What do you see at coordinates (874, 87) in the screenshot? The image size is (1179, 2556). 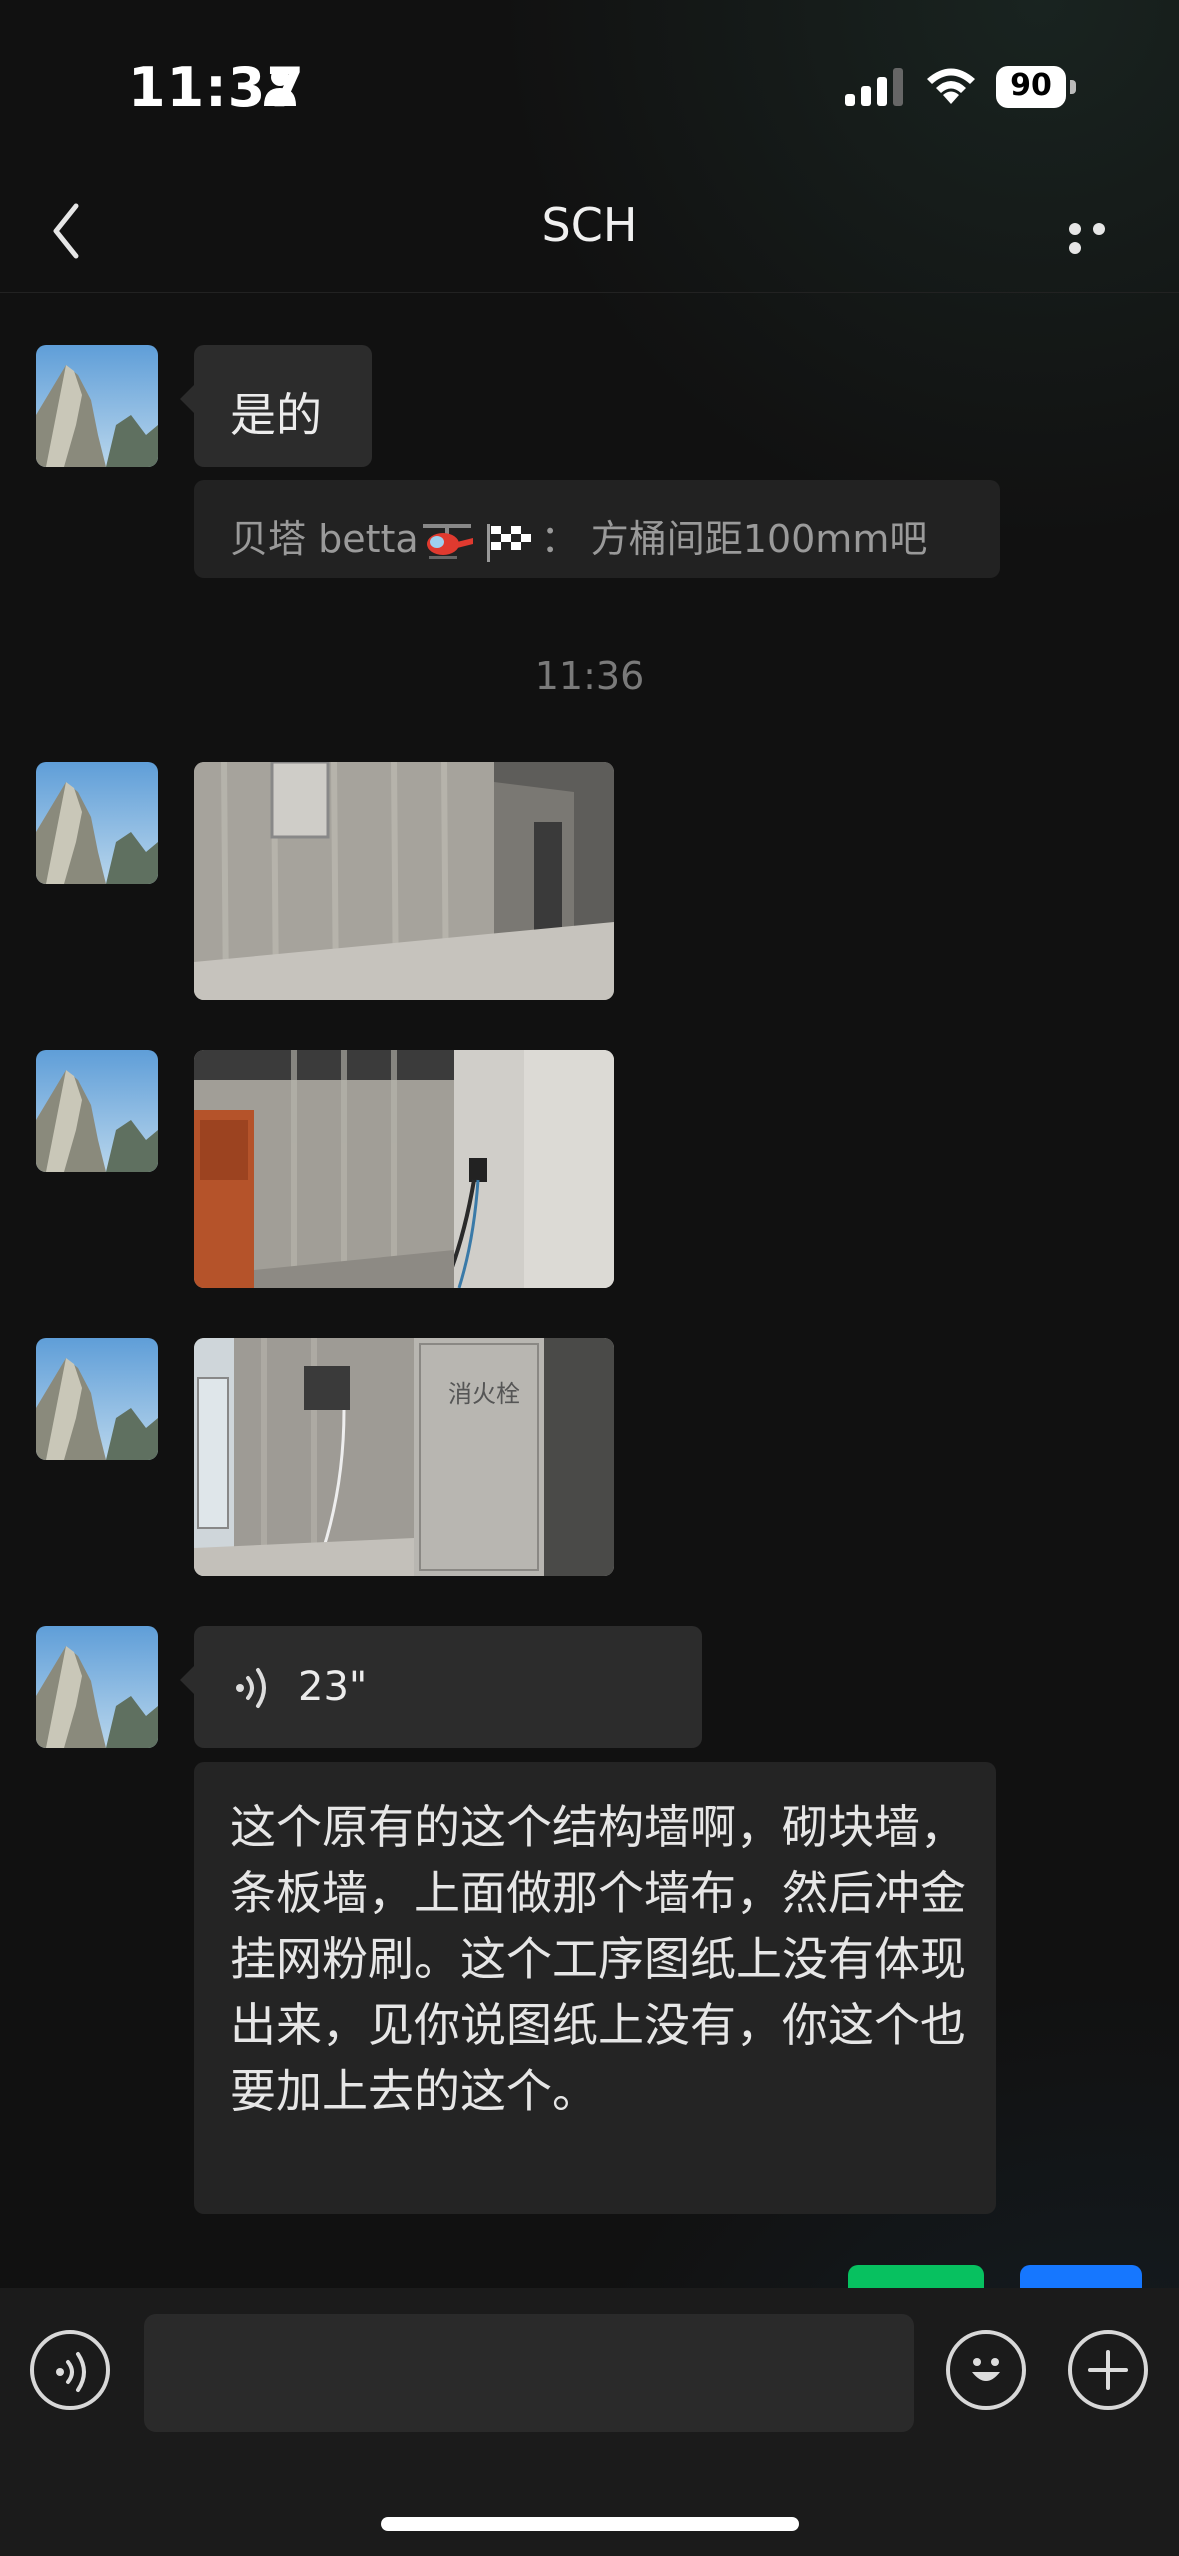 I see `cellular-signal-icon` at bounding box center [874, 87].